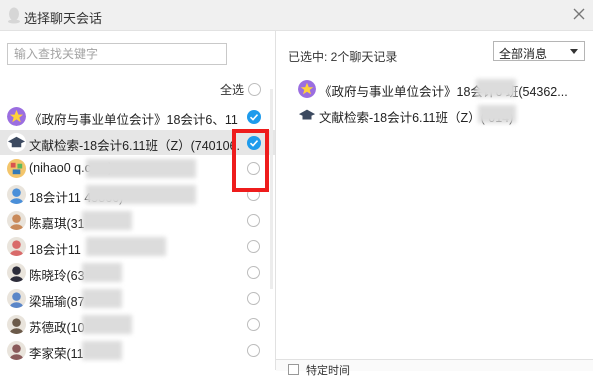  What do you see at coordinates (57, 302) in the screenshot?
I see `contact-name: 梁瑞瑜(87` at bounding box center [57, 302].